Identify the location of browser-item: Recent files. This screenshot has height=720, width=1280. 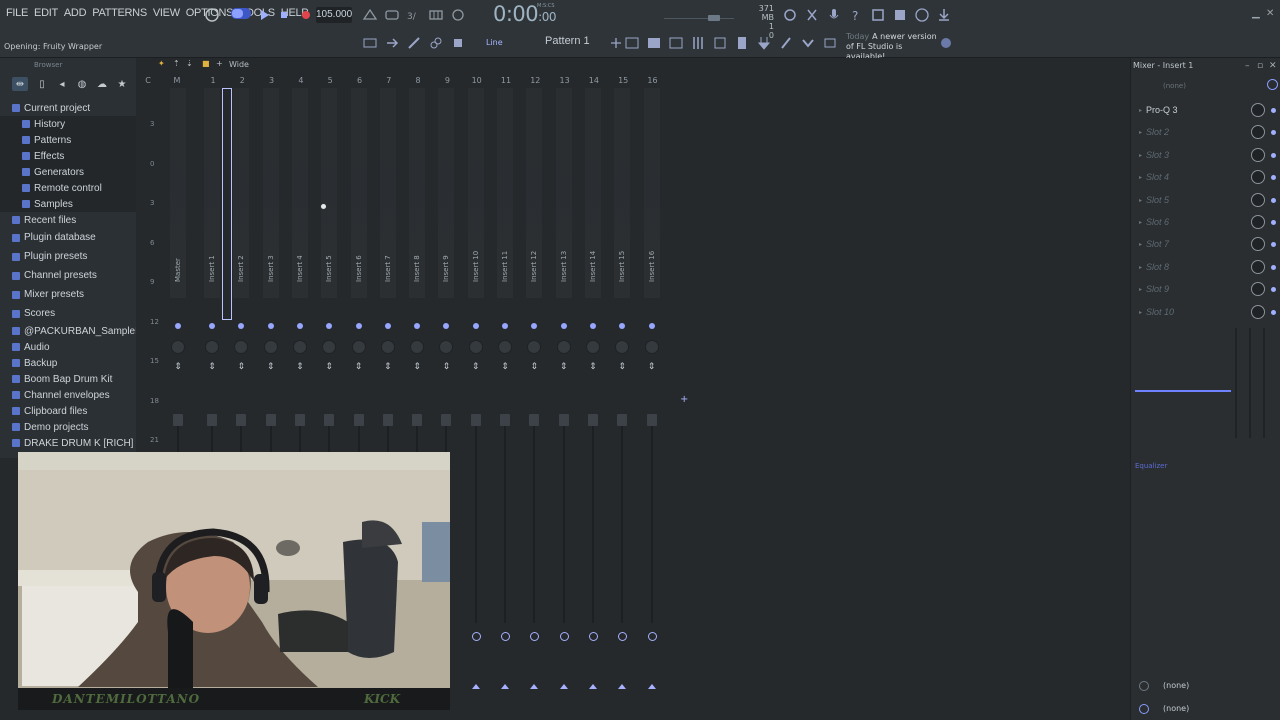
(68, 220).